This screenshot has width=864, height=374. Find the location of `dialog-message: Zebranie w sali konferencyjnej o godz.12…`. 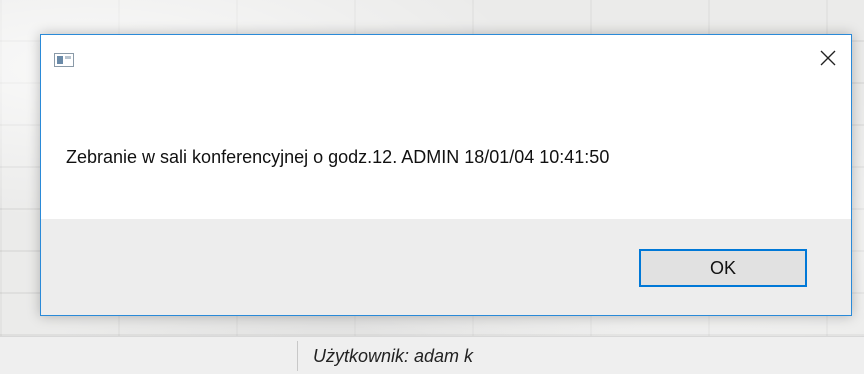

dialog-message: Zebranie w sali konferencyjnej o godz.12… is located at coordinates (338, 157).